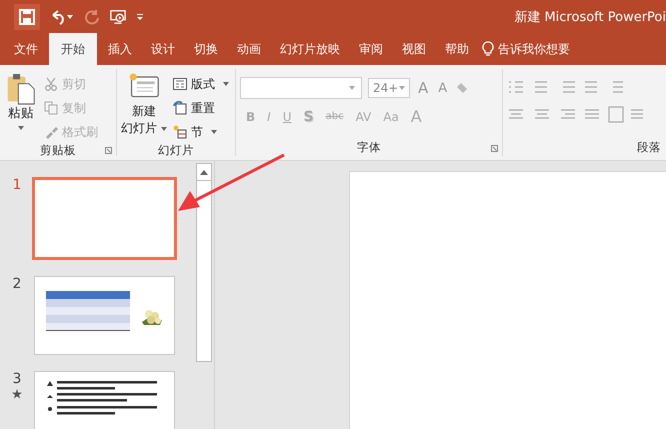 The height and width of the screenshot is (429, 666). I want to click on ribbon-tab: 帮助, so click(457, 49).